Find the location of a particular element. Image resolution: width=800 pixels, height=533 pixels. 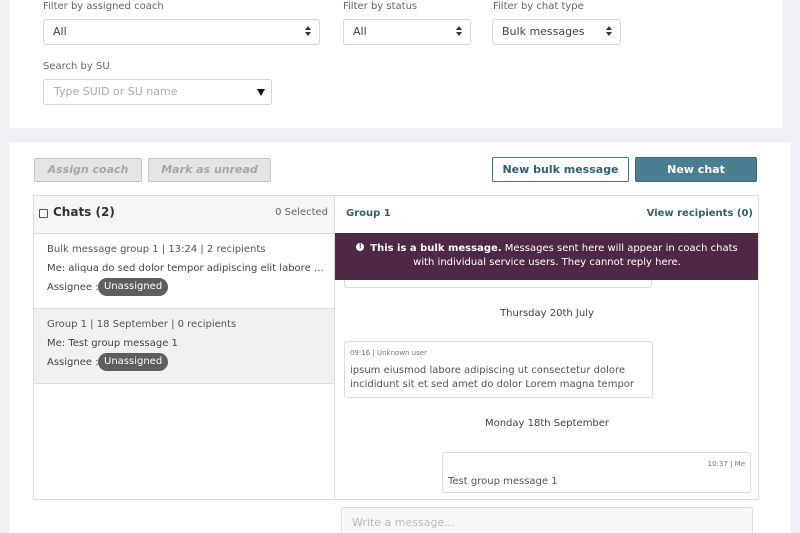

message-meta: 09:16 | Unknown user is located at coordinates (388, 353).